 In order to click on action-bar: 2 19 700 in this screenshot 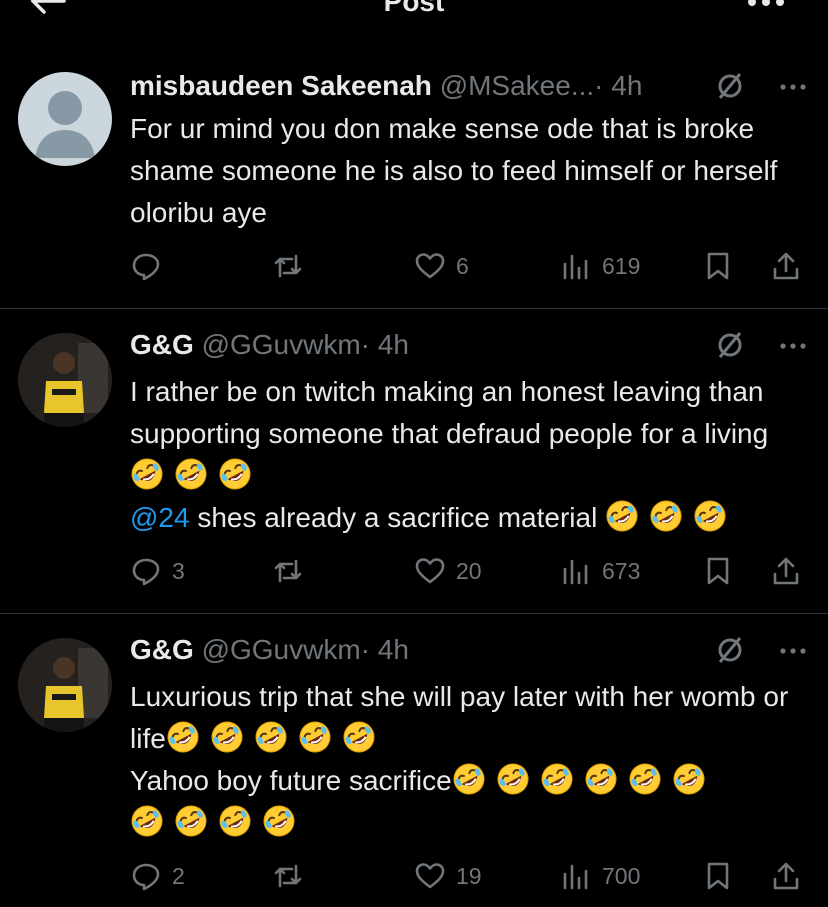, I will do `click(470, 876)`.